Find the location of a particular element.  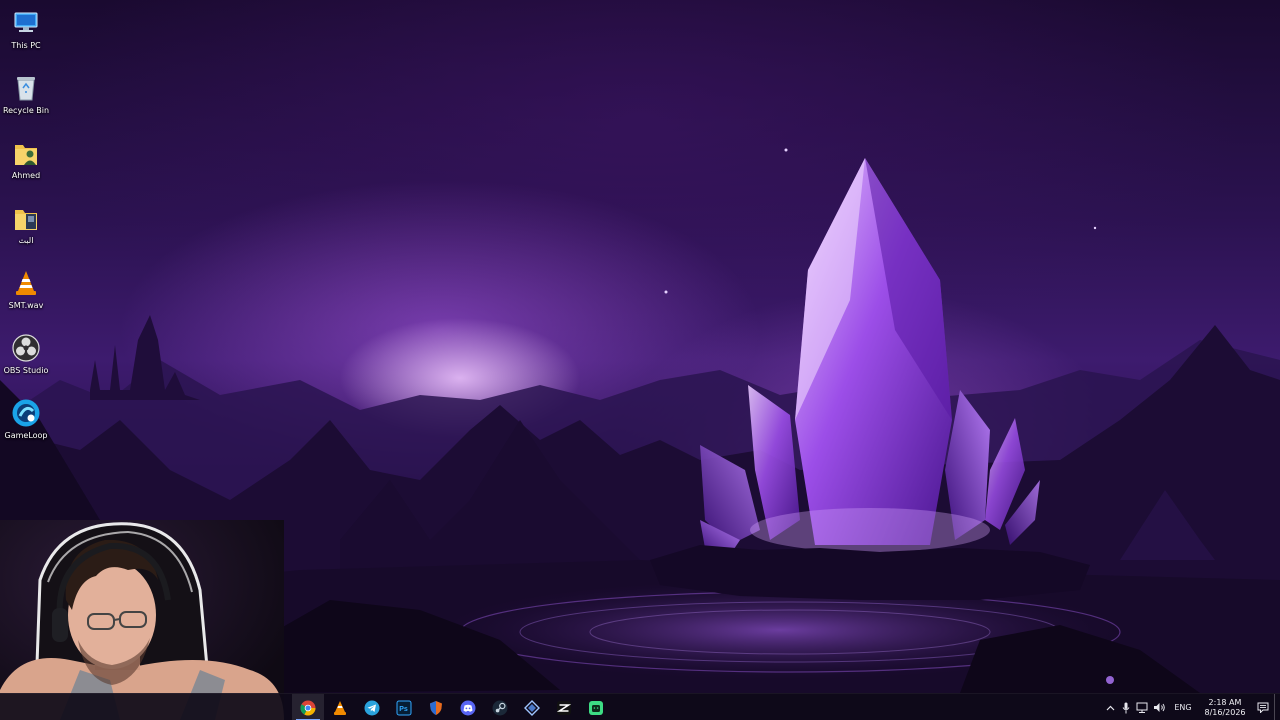

system-tray: ENG 2:18 AM 8/16/2026 is located at coordinates (1191, 707).